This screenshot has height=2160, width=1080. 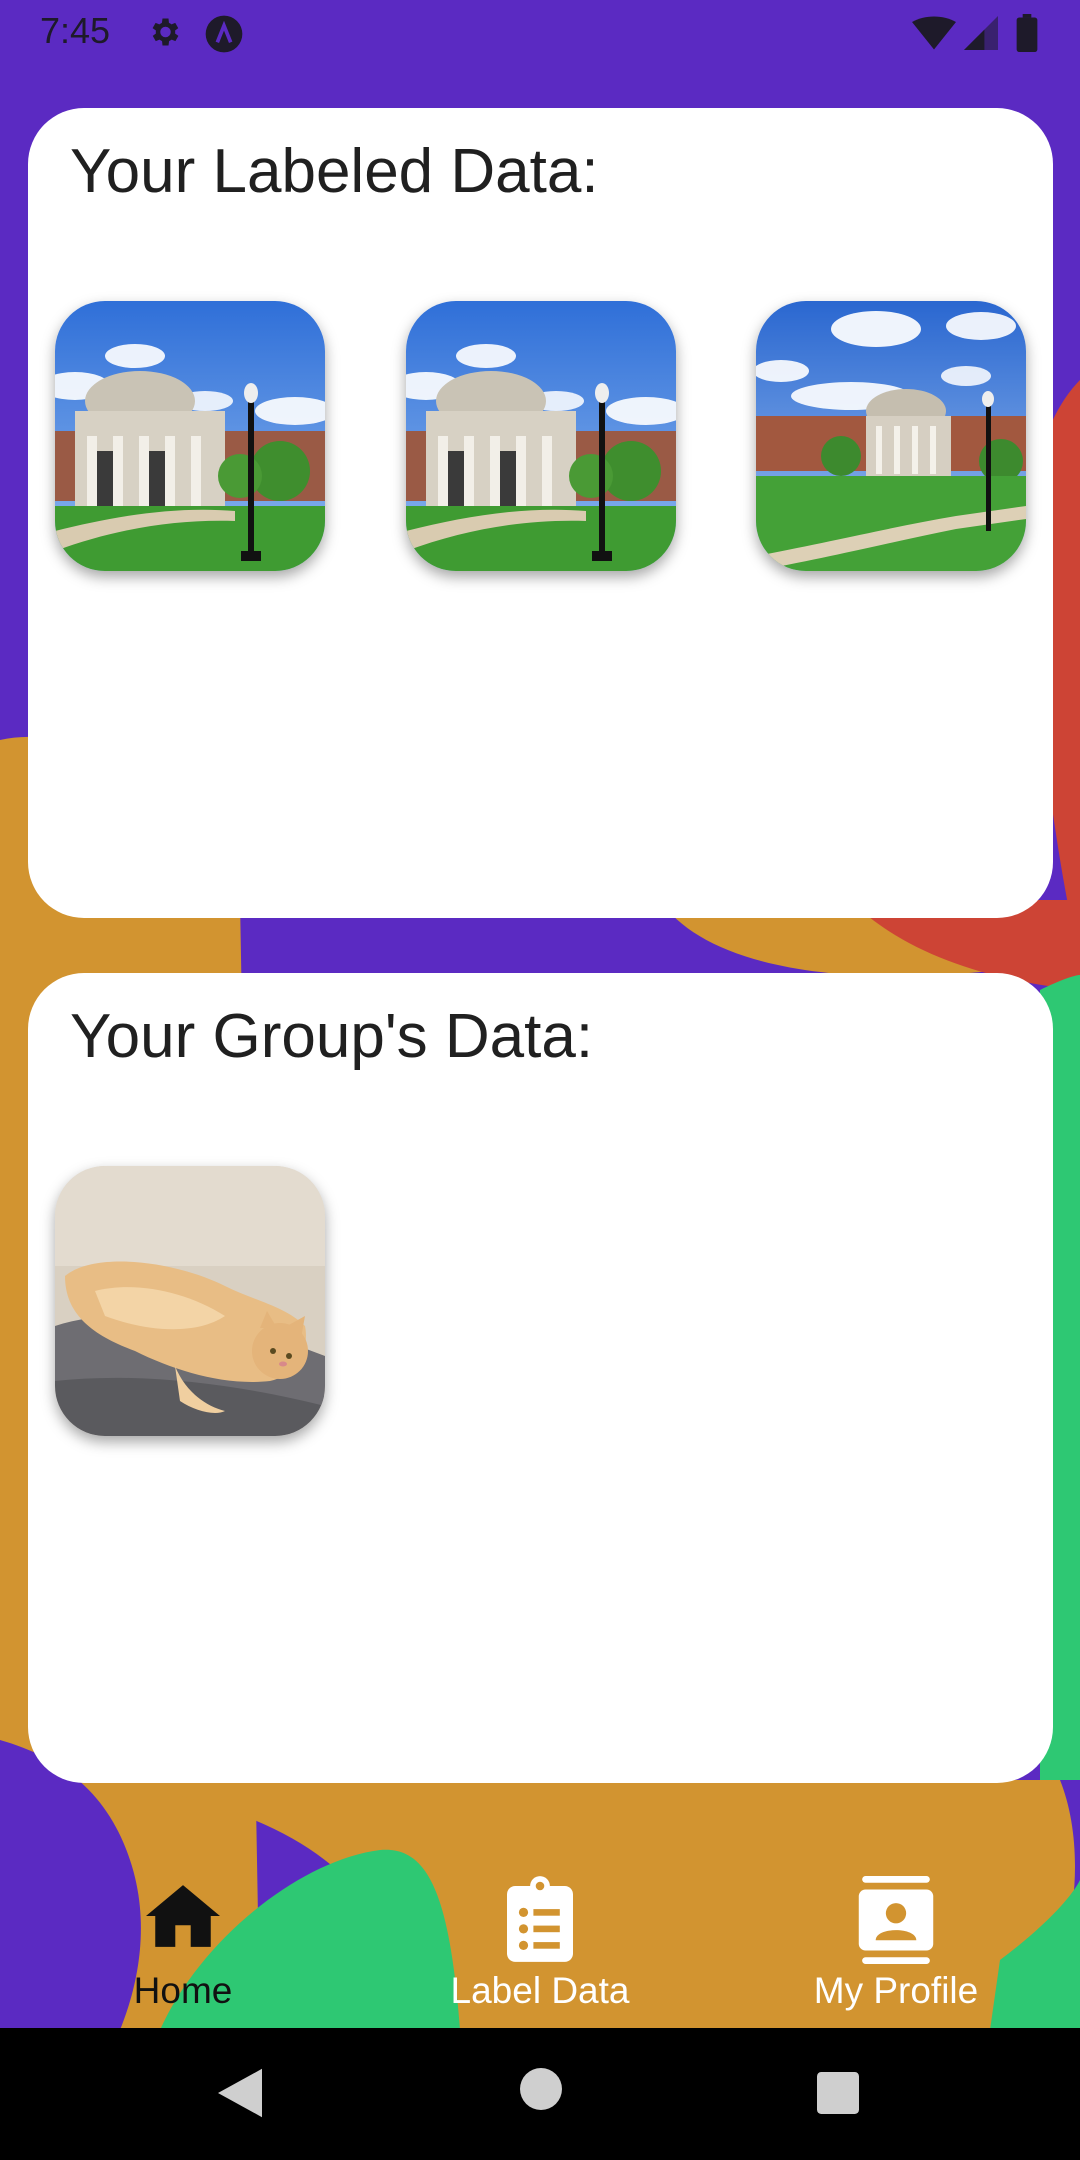 What do you see at coordinates (540, 33) in the screenshot?
I see `status-bar: 7:45` at bounding box center [540, 33].